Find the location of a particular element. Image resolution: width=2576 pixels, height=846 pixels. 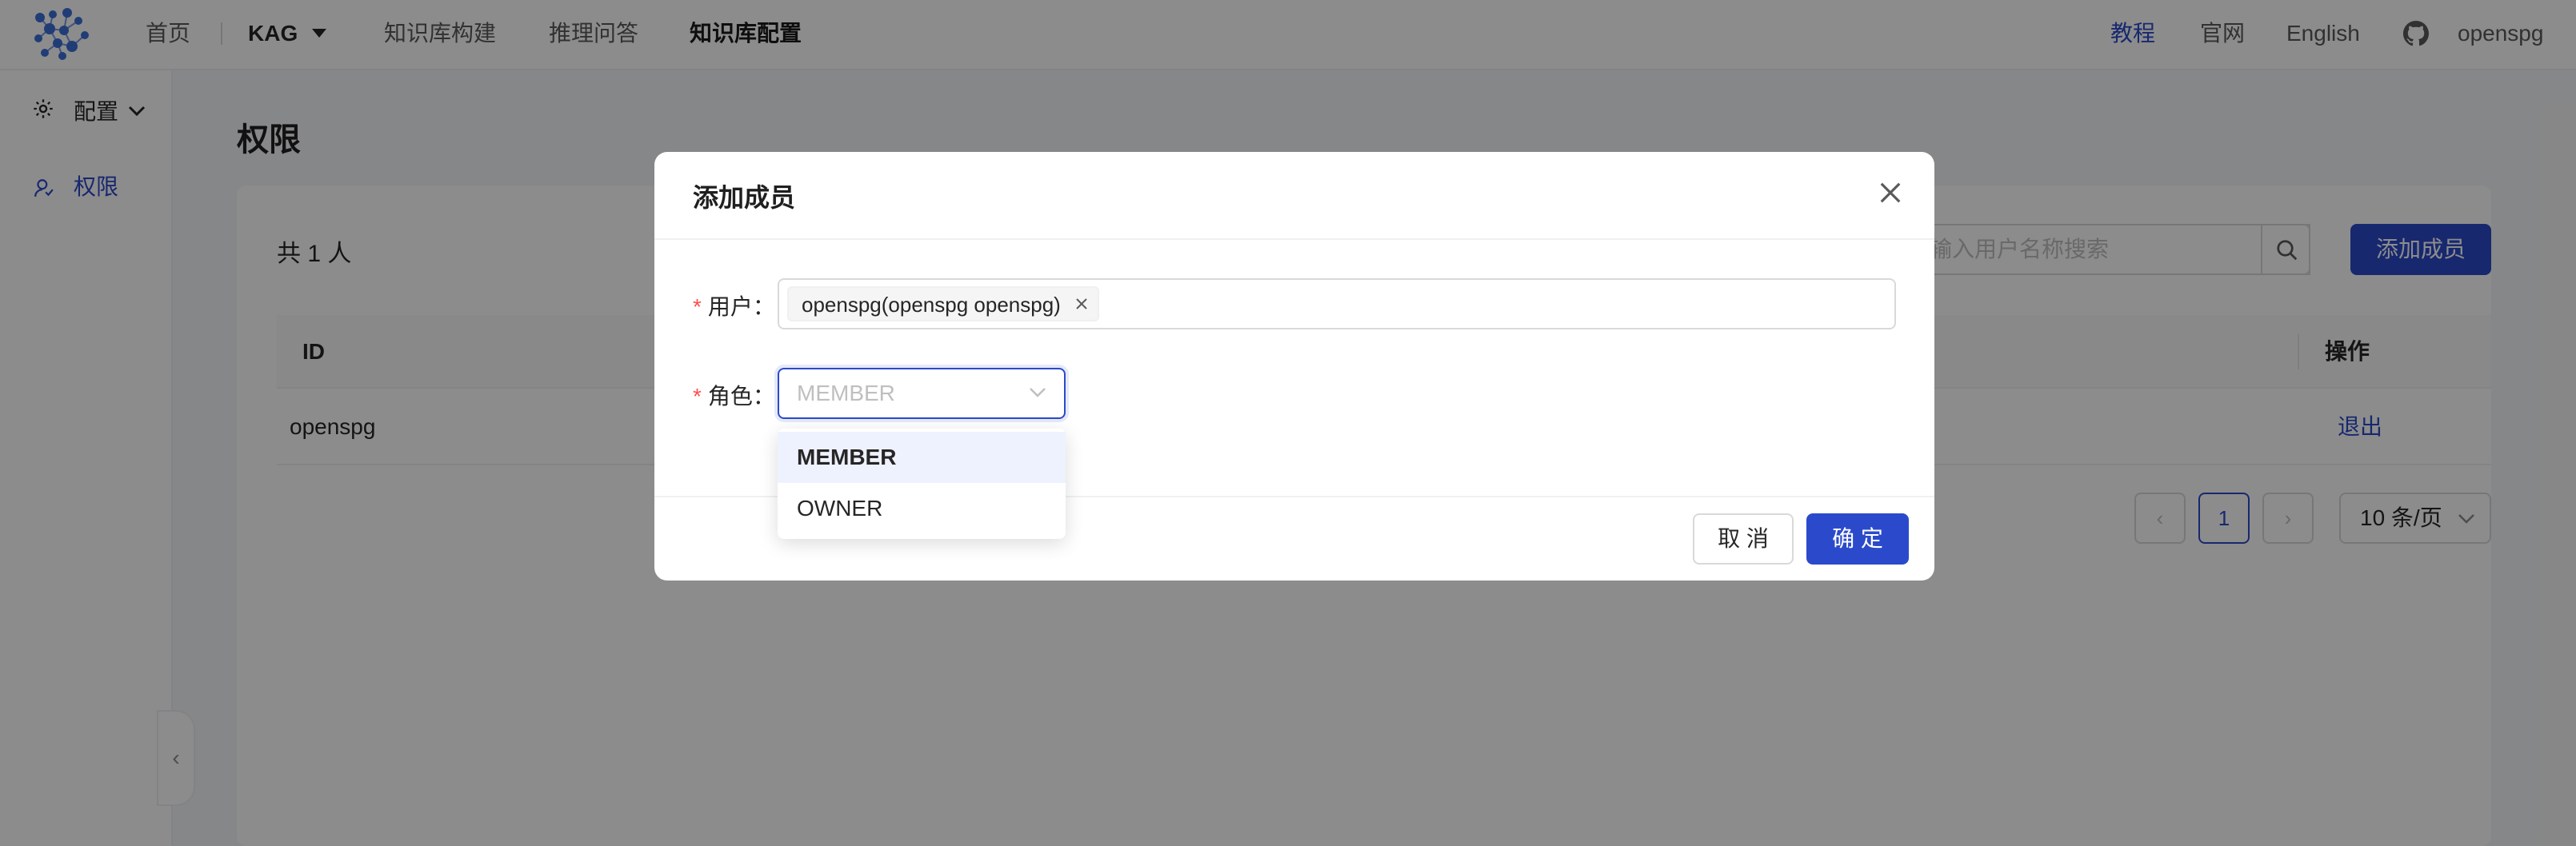

user-field-label: * 用户： is located at coordinates (734, 305).